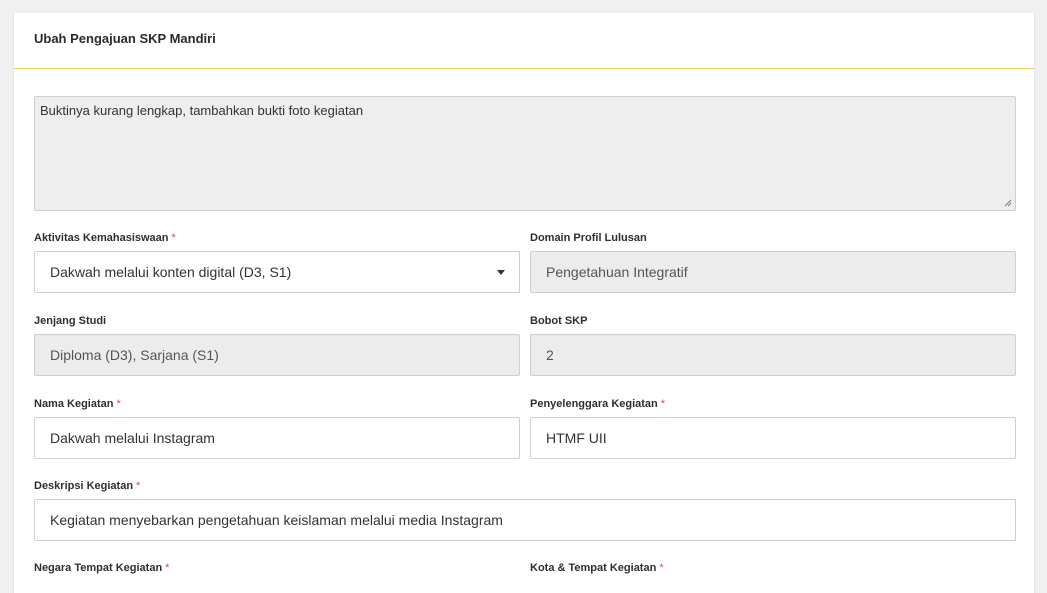 The height and width of the screenshot is (593, 1047). What do you see at coordinates (125, 38) in the screenshot?
I see `page-title: Ubah Pengajuan SKP Mandiri` at bounding box center [125, 38].